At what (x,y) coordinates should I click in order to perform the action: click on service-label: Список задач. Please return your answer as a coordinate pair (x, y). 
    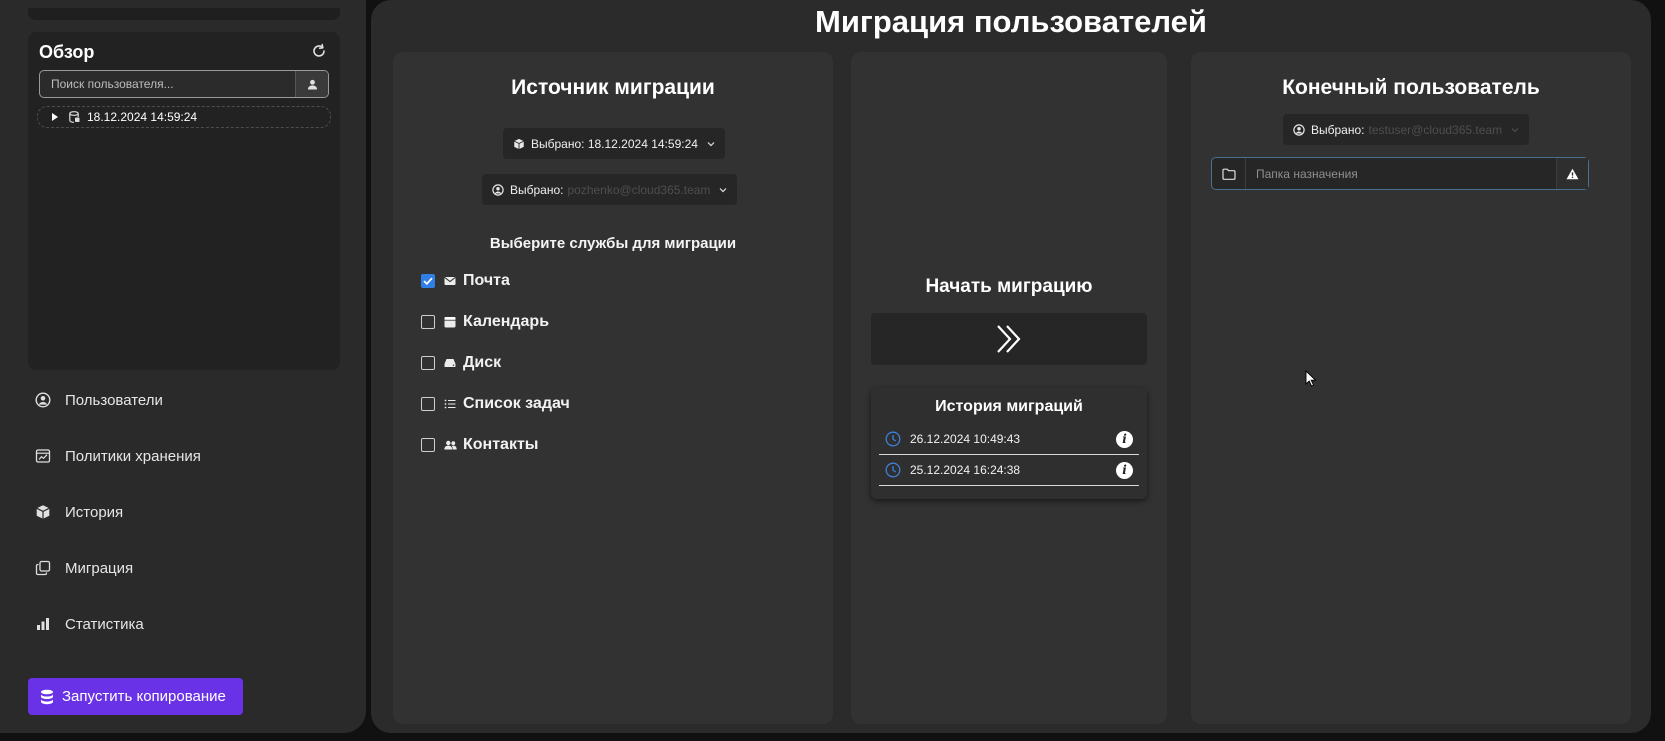
    Looking at the image, I should click on (516, 403).